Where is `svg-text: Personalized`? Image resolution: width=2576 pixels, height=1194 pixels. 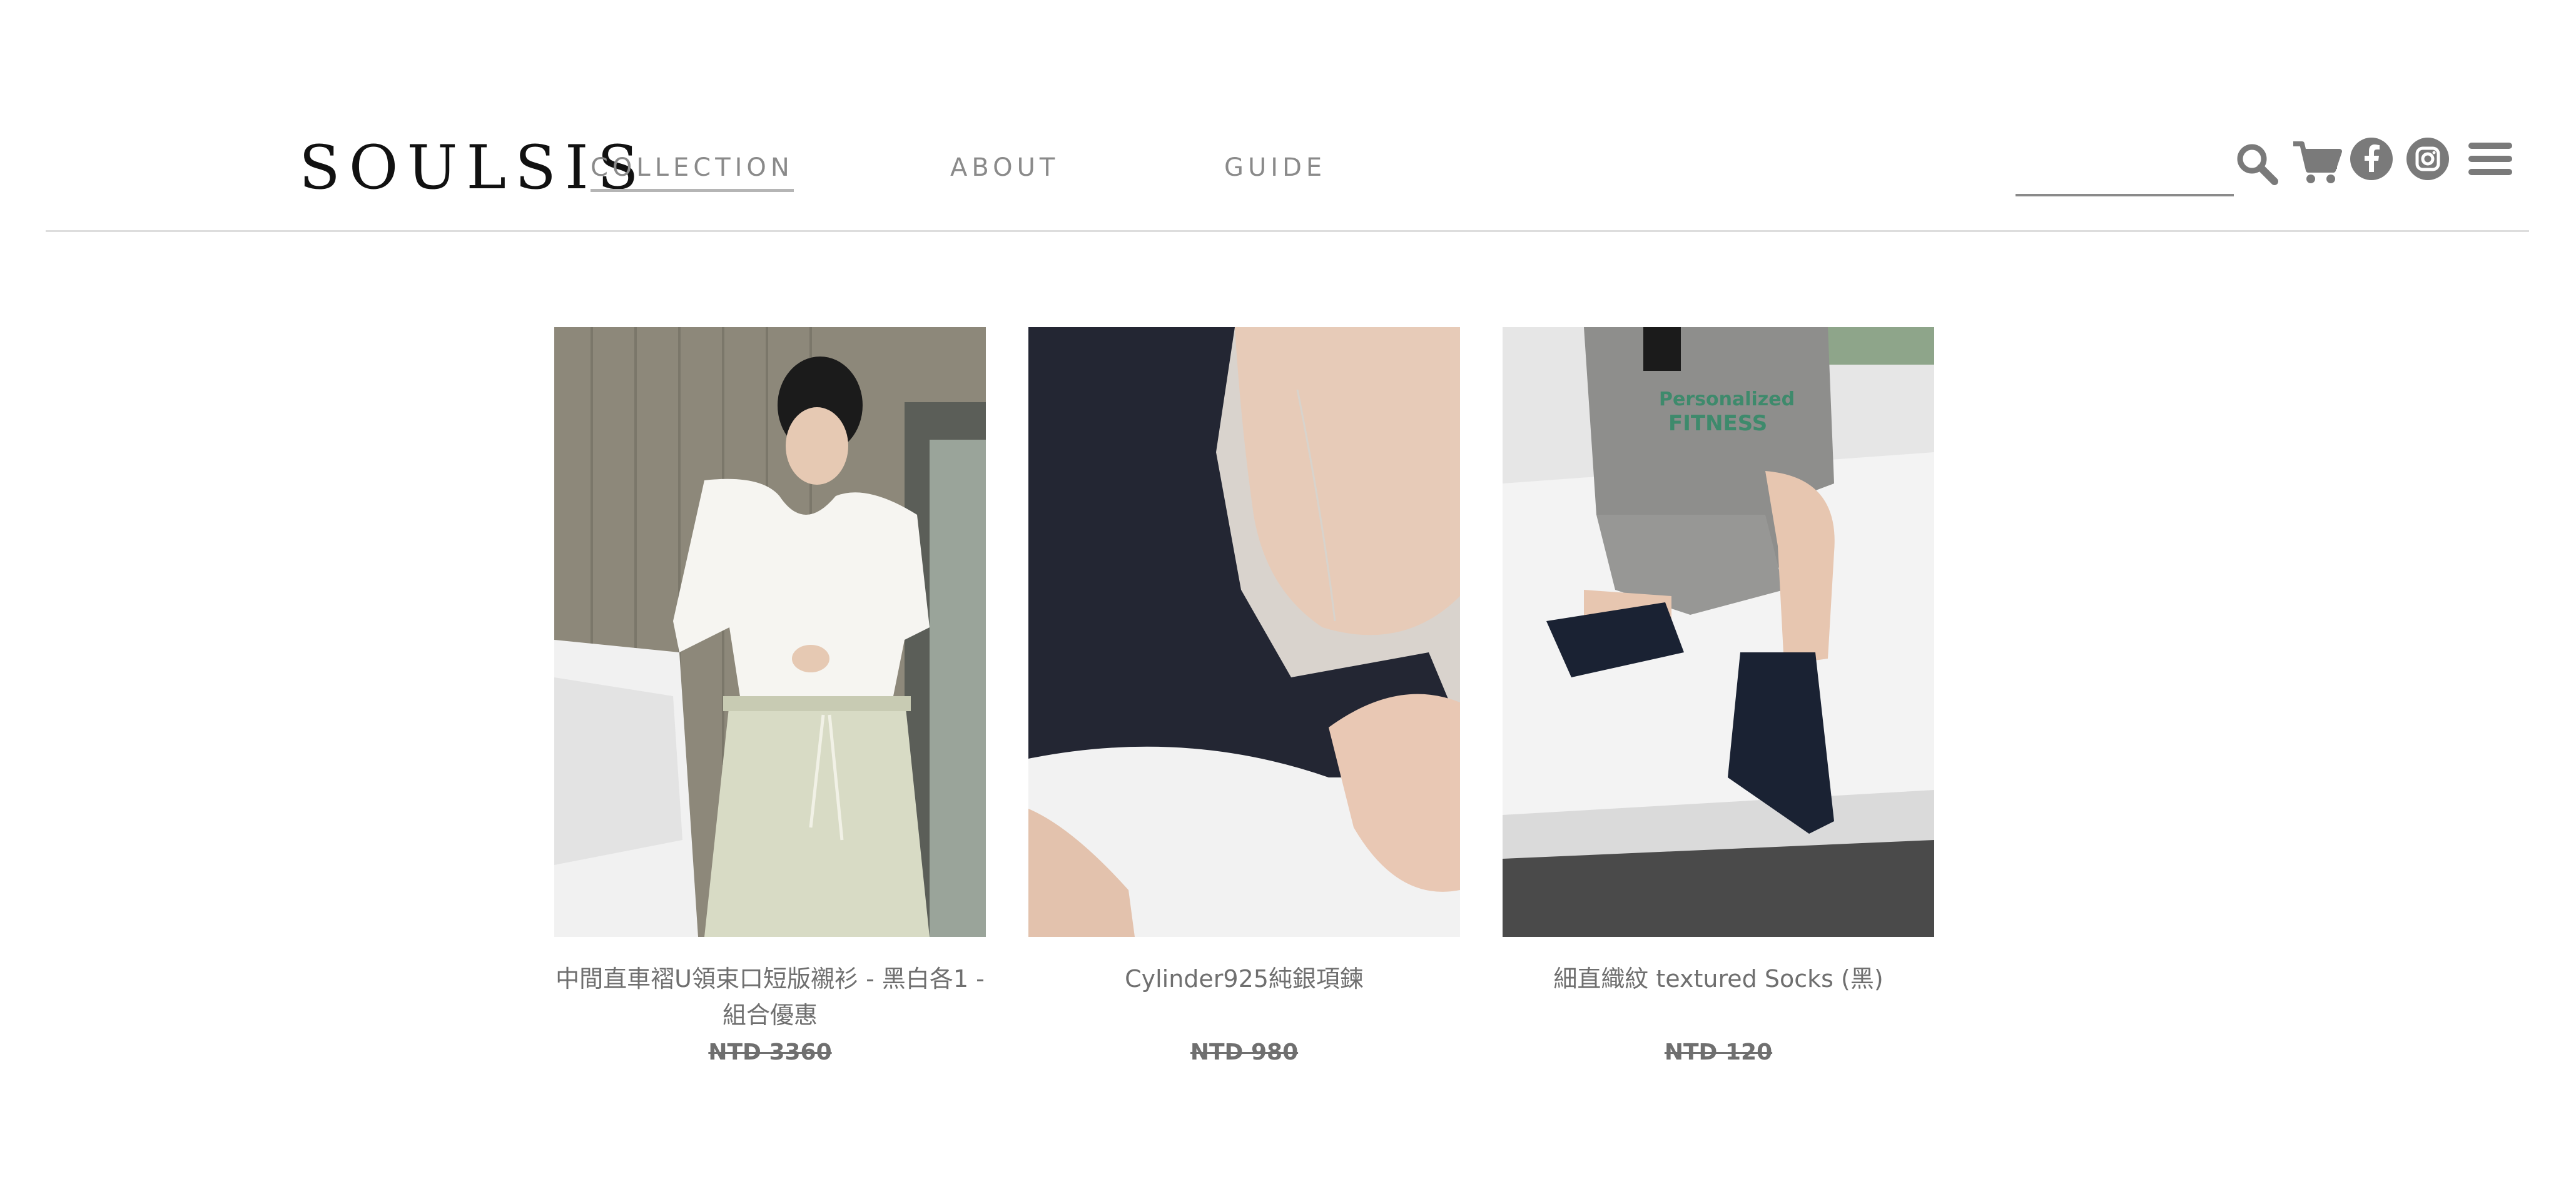 svg-text: Personalized is located at coordinates (1727, 399).